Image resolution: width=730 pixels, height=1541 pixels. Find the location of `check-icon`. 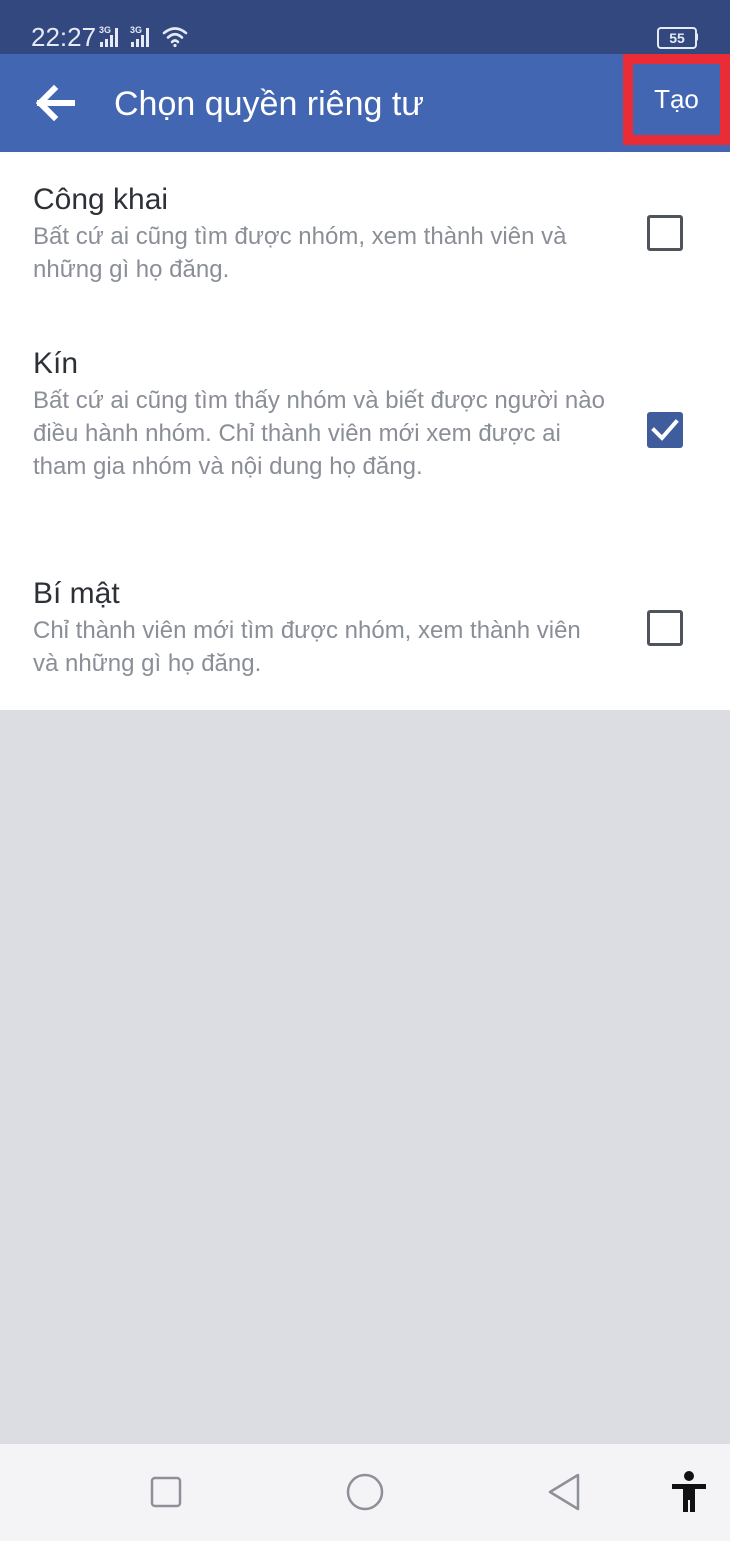

check-icon is located at coordinates (665, 430).